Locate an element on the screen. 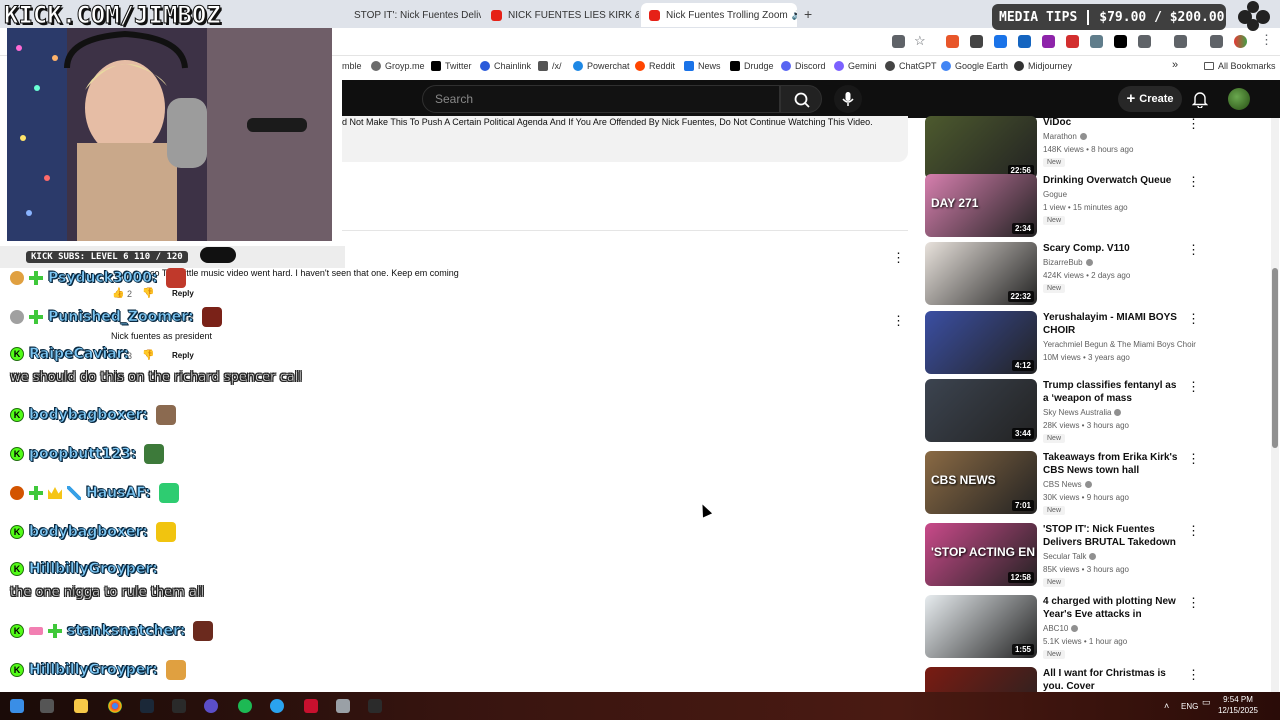 The width and height of the screenshot is (1280, 720). video-thumbnail: 22:56 is located at coordinates (981, 147).